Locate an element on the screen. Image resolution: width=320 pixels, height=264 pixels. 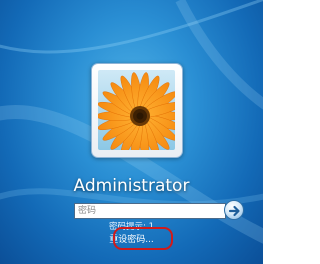
password-hint: 密码提示: 1 is located at coordinates (131, 227).